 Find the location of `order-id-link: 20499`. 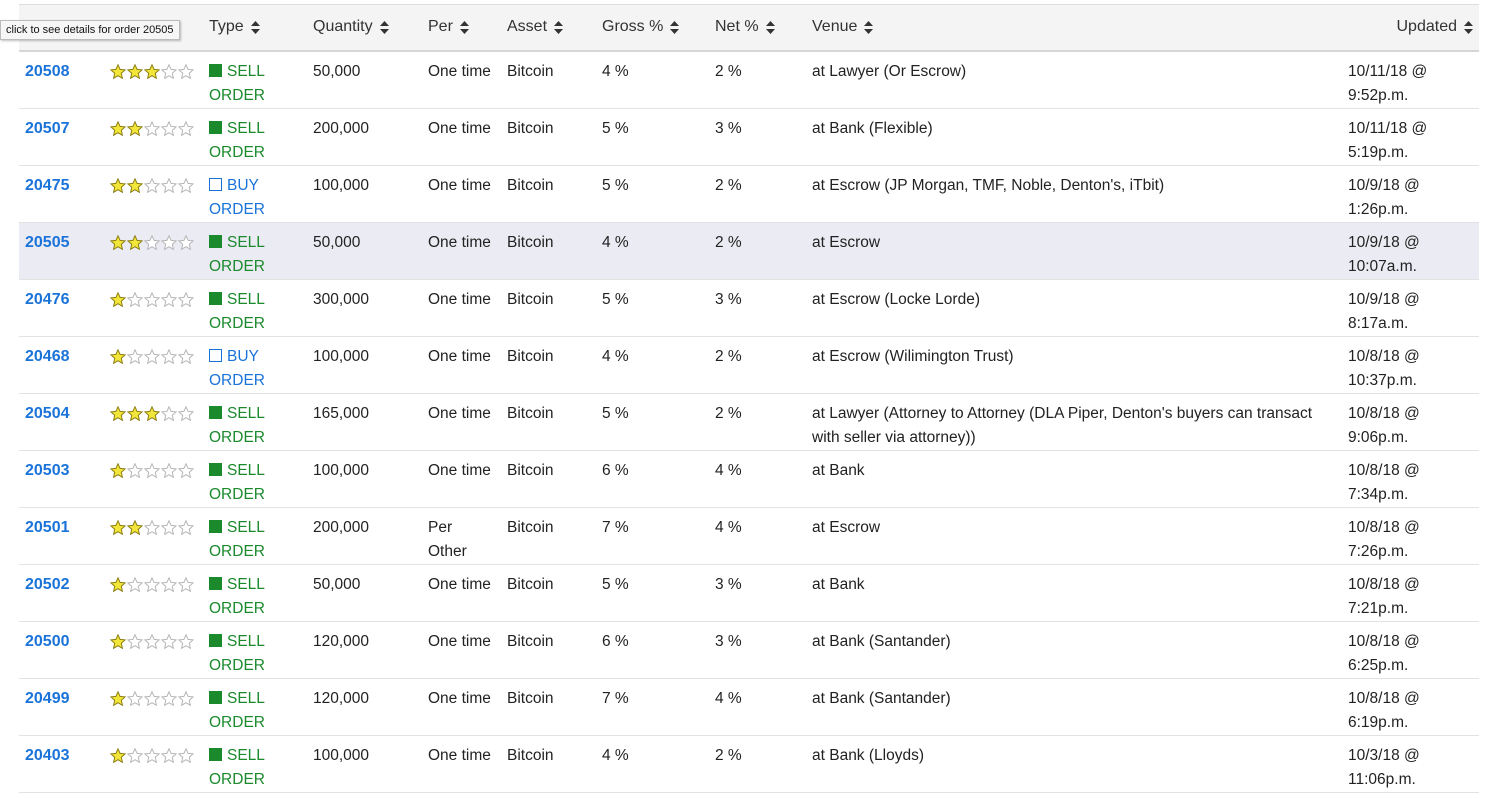

order-id-link: 20499 is located at coordinates (47, 698).